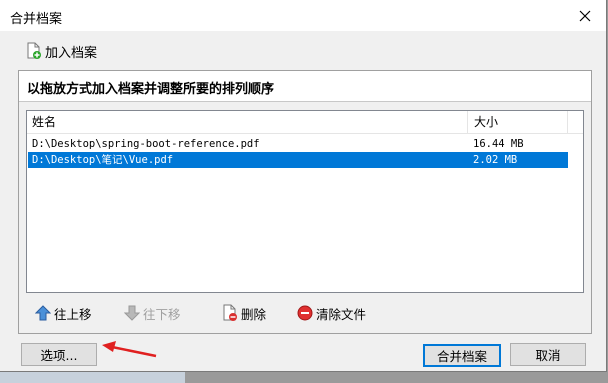 This screenshot has width=608, height=383. I want to click on add-file-button: 加入档案, so click(61, 51).